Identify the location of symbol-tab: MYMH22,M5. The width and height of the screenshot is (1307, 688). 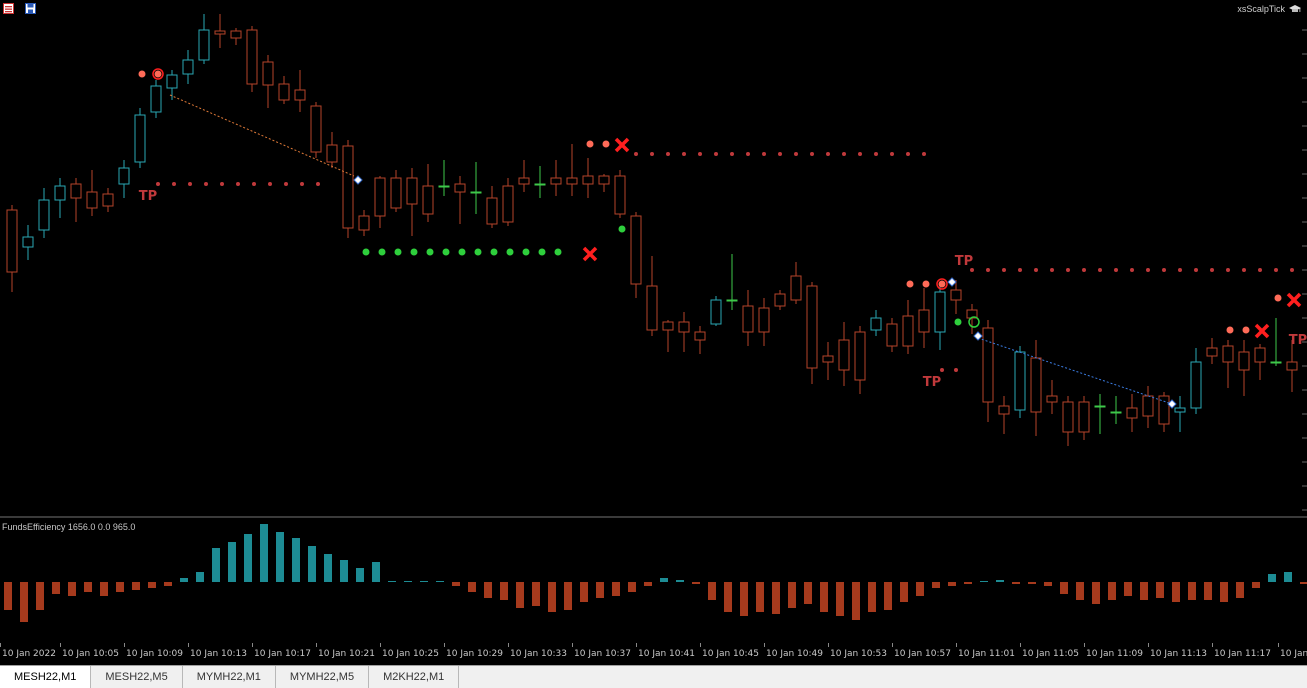
(323, 677).